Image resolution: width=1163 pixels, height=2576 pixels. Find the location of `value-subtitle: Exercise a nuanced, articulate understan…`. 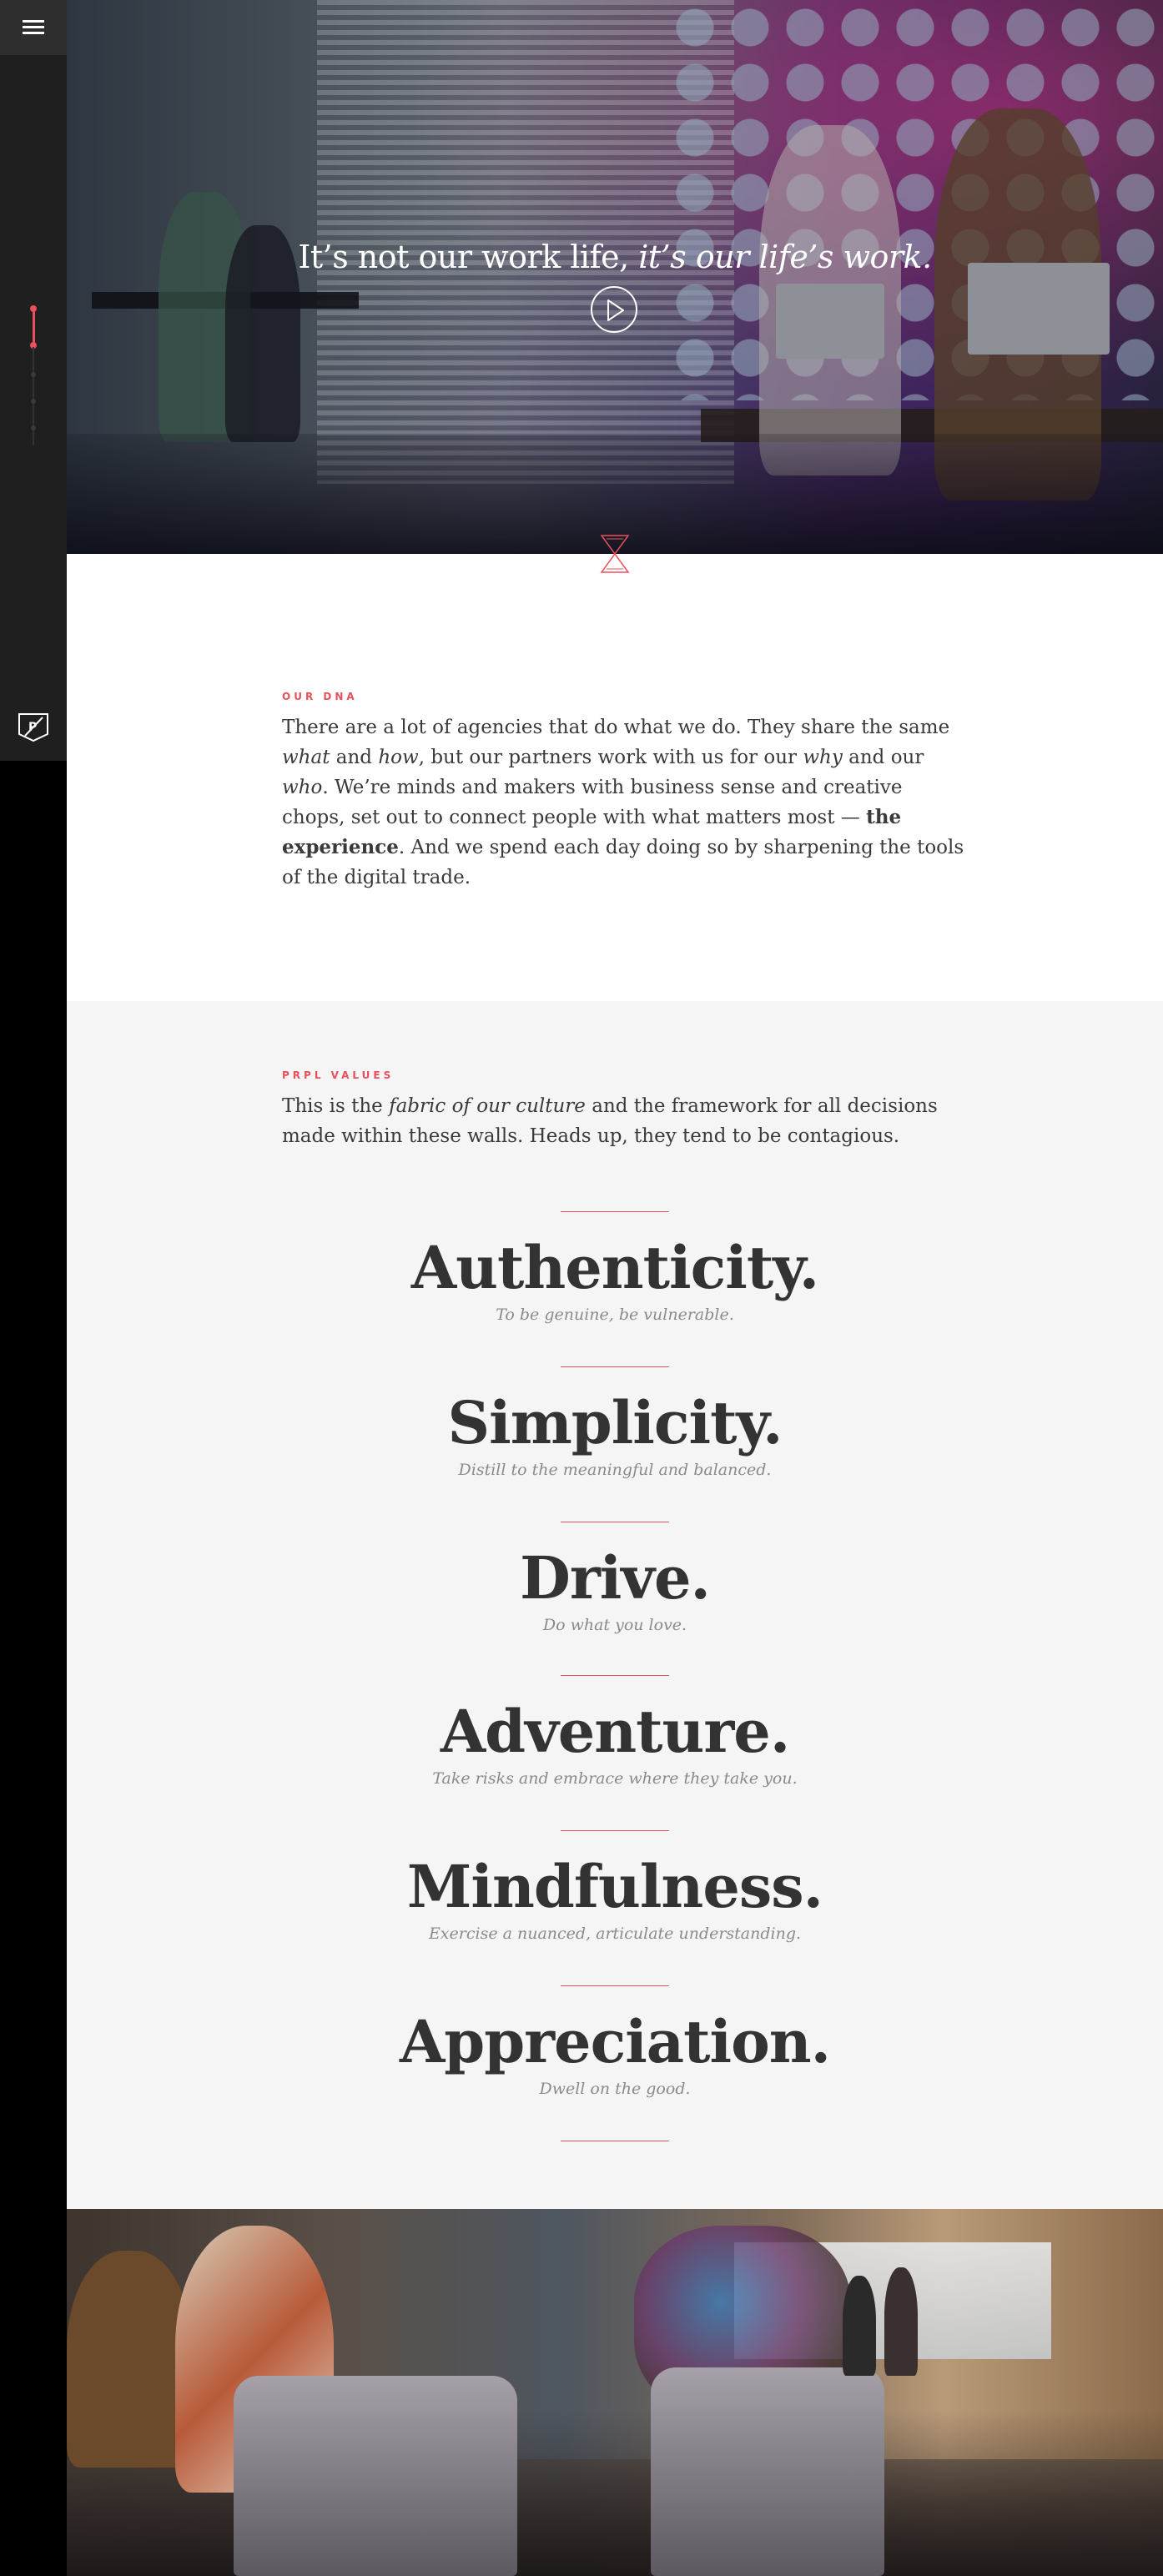

value-subtitle: Exercise a nuanced, articulate understan… is located at coordinates (615, 1933).